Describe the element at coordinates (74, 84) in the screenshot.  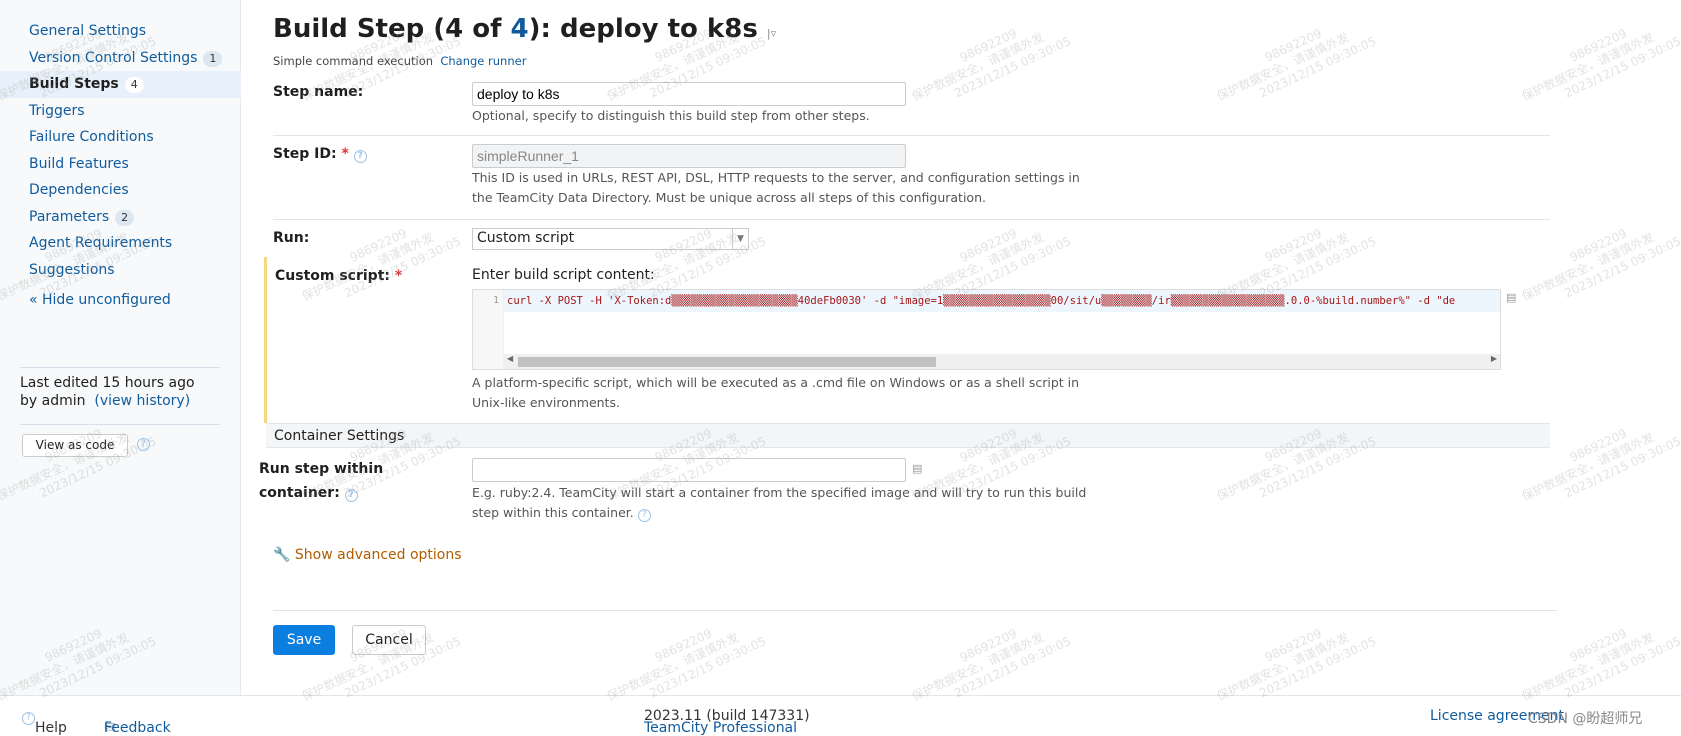
I see `sidebar-item-label: Build Steps` at that location.